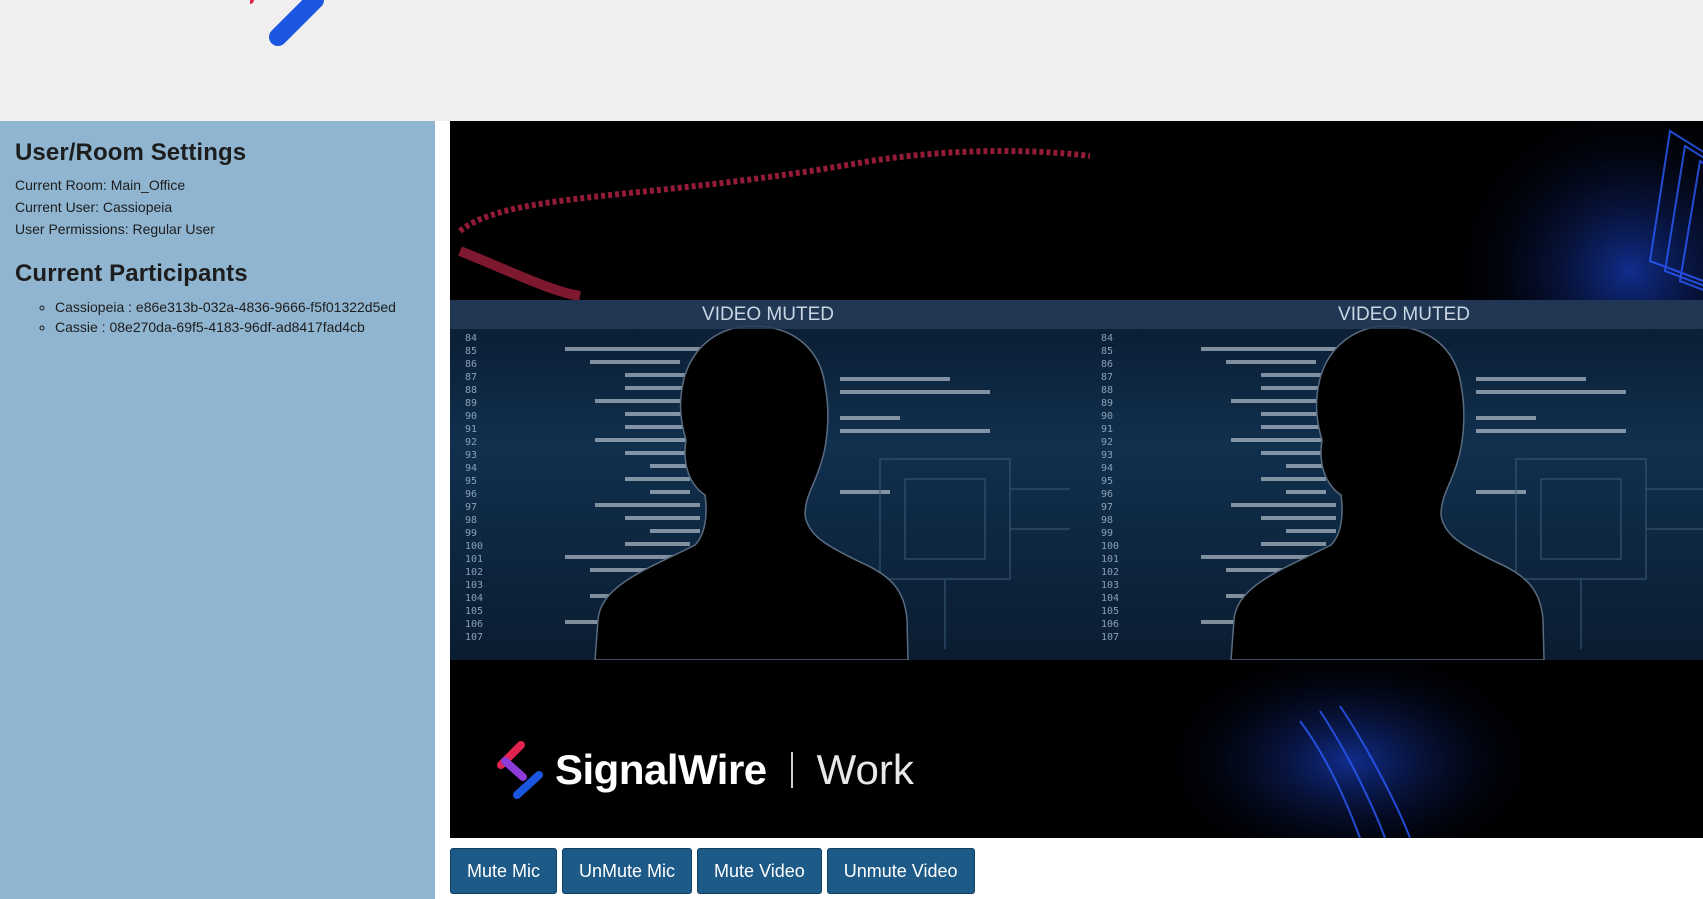 Image resolution: width=1703 pixels, height=899 pixels. What do you see at coordinates (759, 871) in the screenshot?
I see `mute-video-button: Mute Video` at bounding box center [759, 871].